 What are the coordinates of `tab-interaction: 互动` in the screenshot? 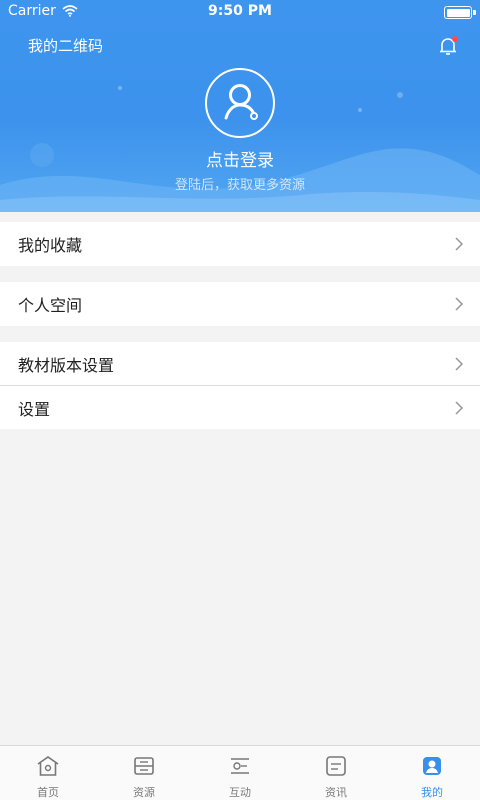 It's located at (240, 773).